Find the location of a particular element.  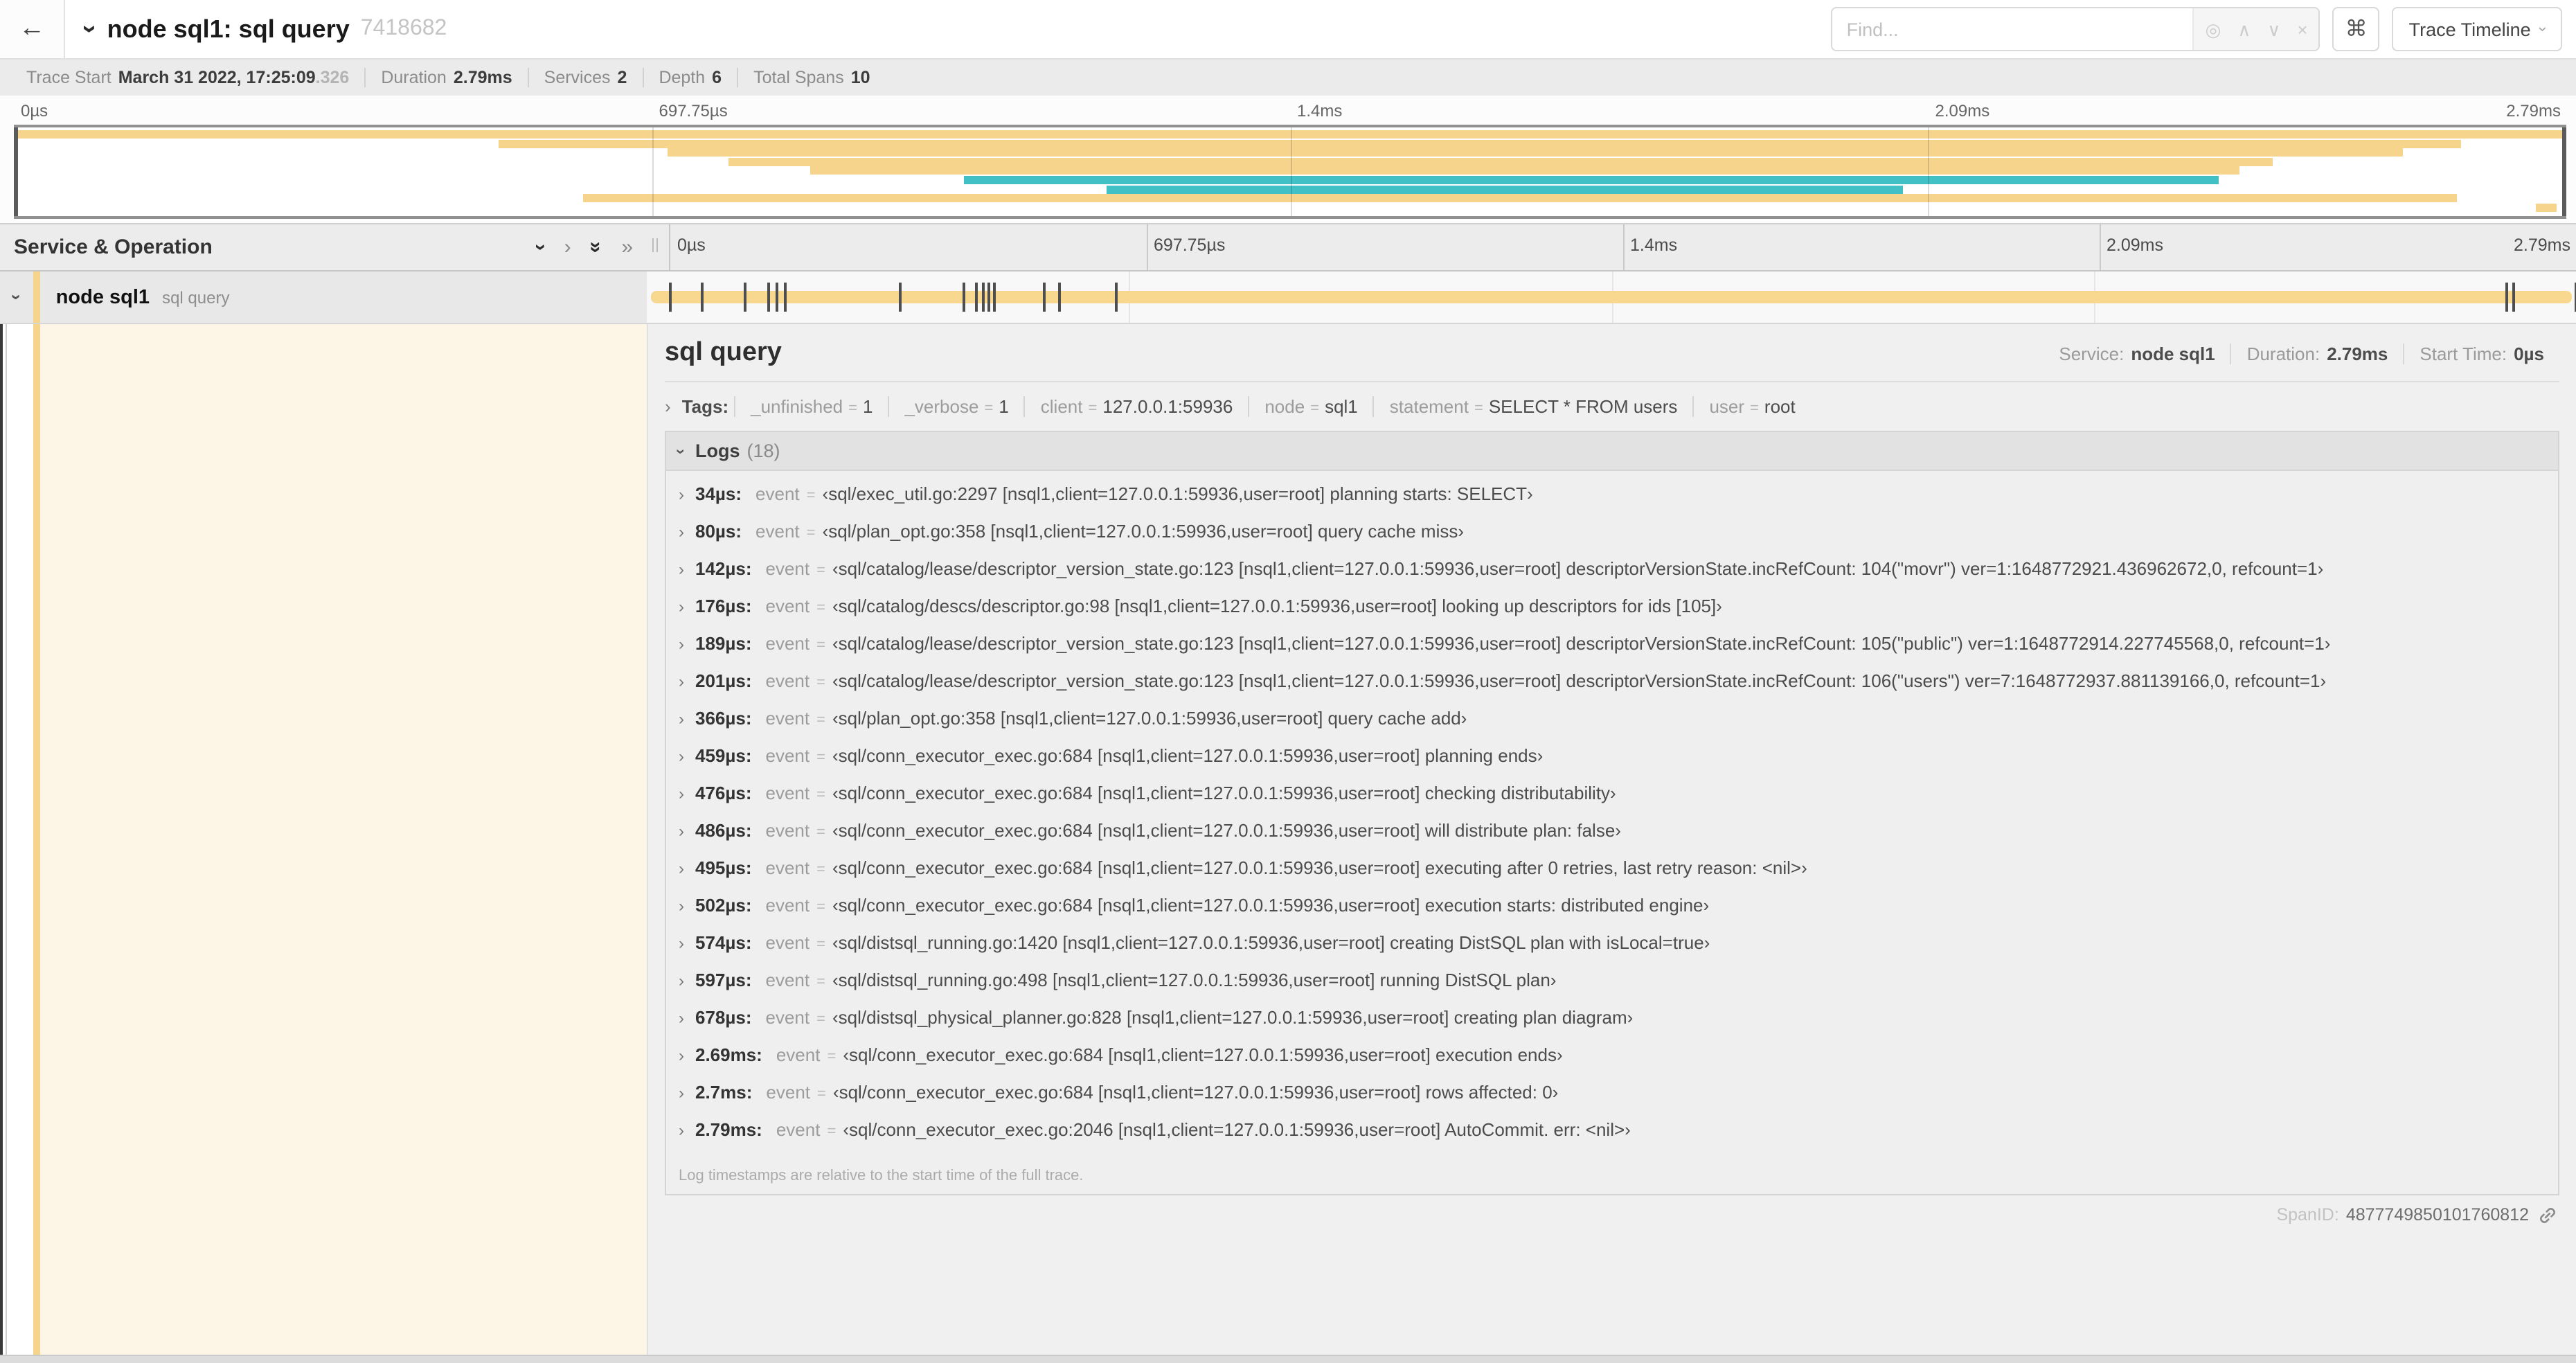

minimap-right-scrubber is located at coordinates (2564, 171).